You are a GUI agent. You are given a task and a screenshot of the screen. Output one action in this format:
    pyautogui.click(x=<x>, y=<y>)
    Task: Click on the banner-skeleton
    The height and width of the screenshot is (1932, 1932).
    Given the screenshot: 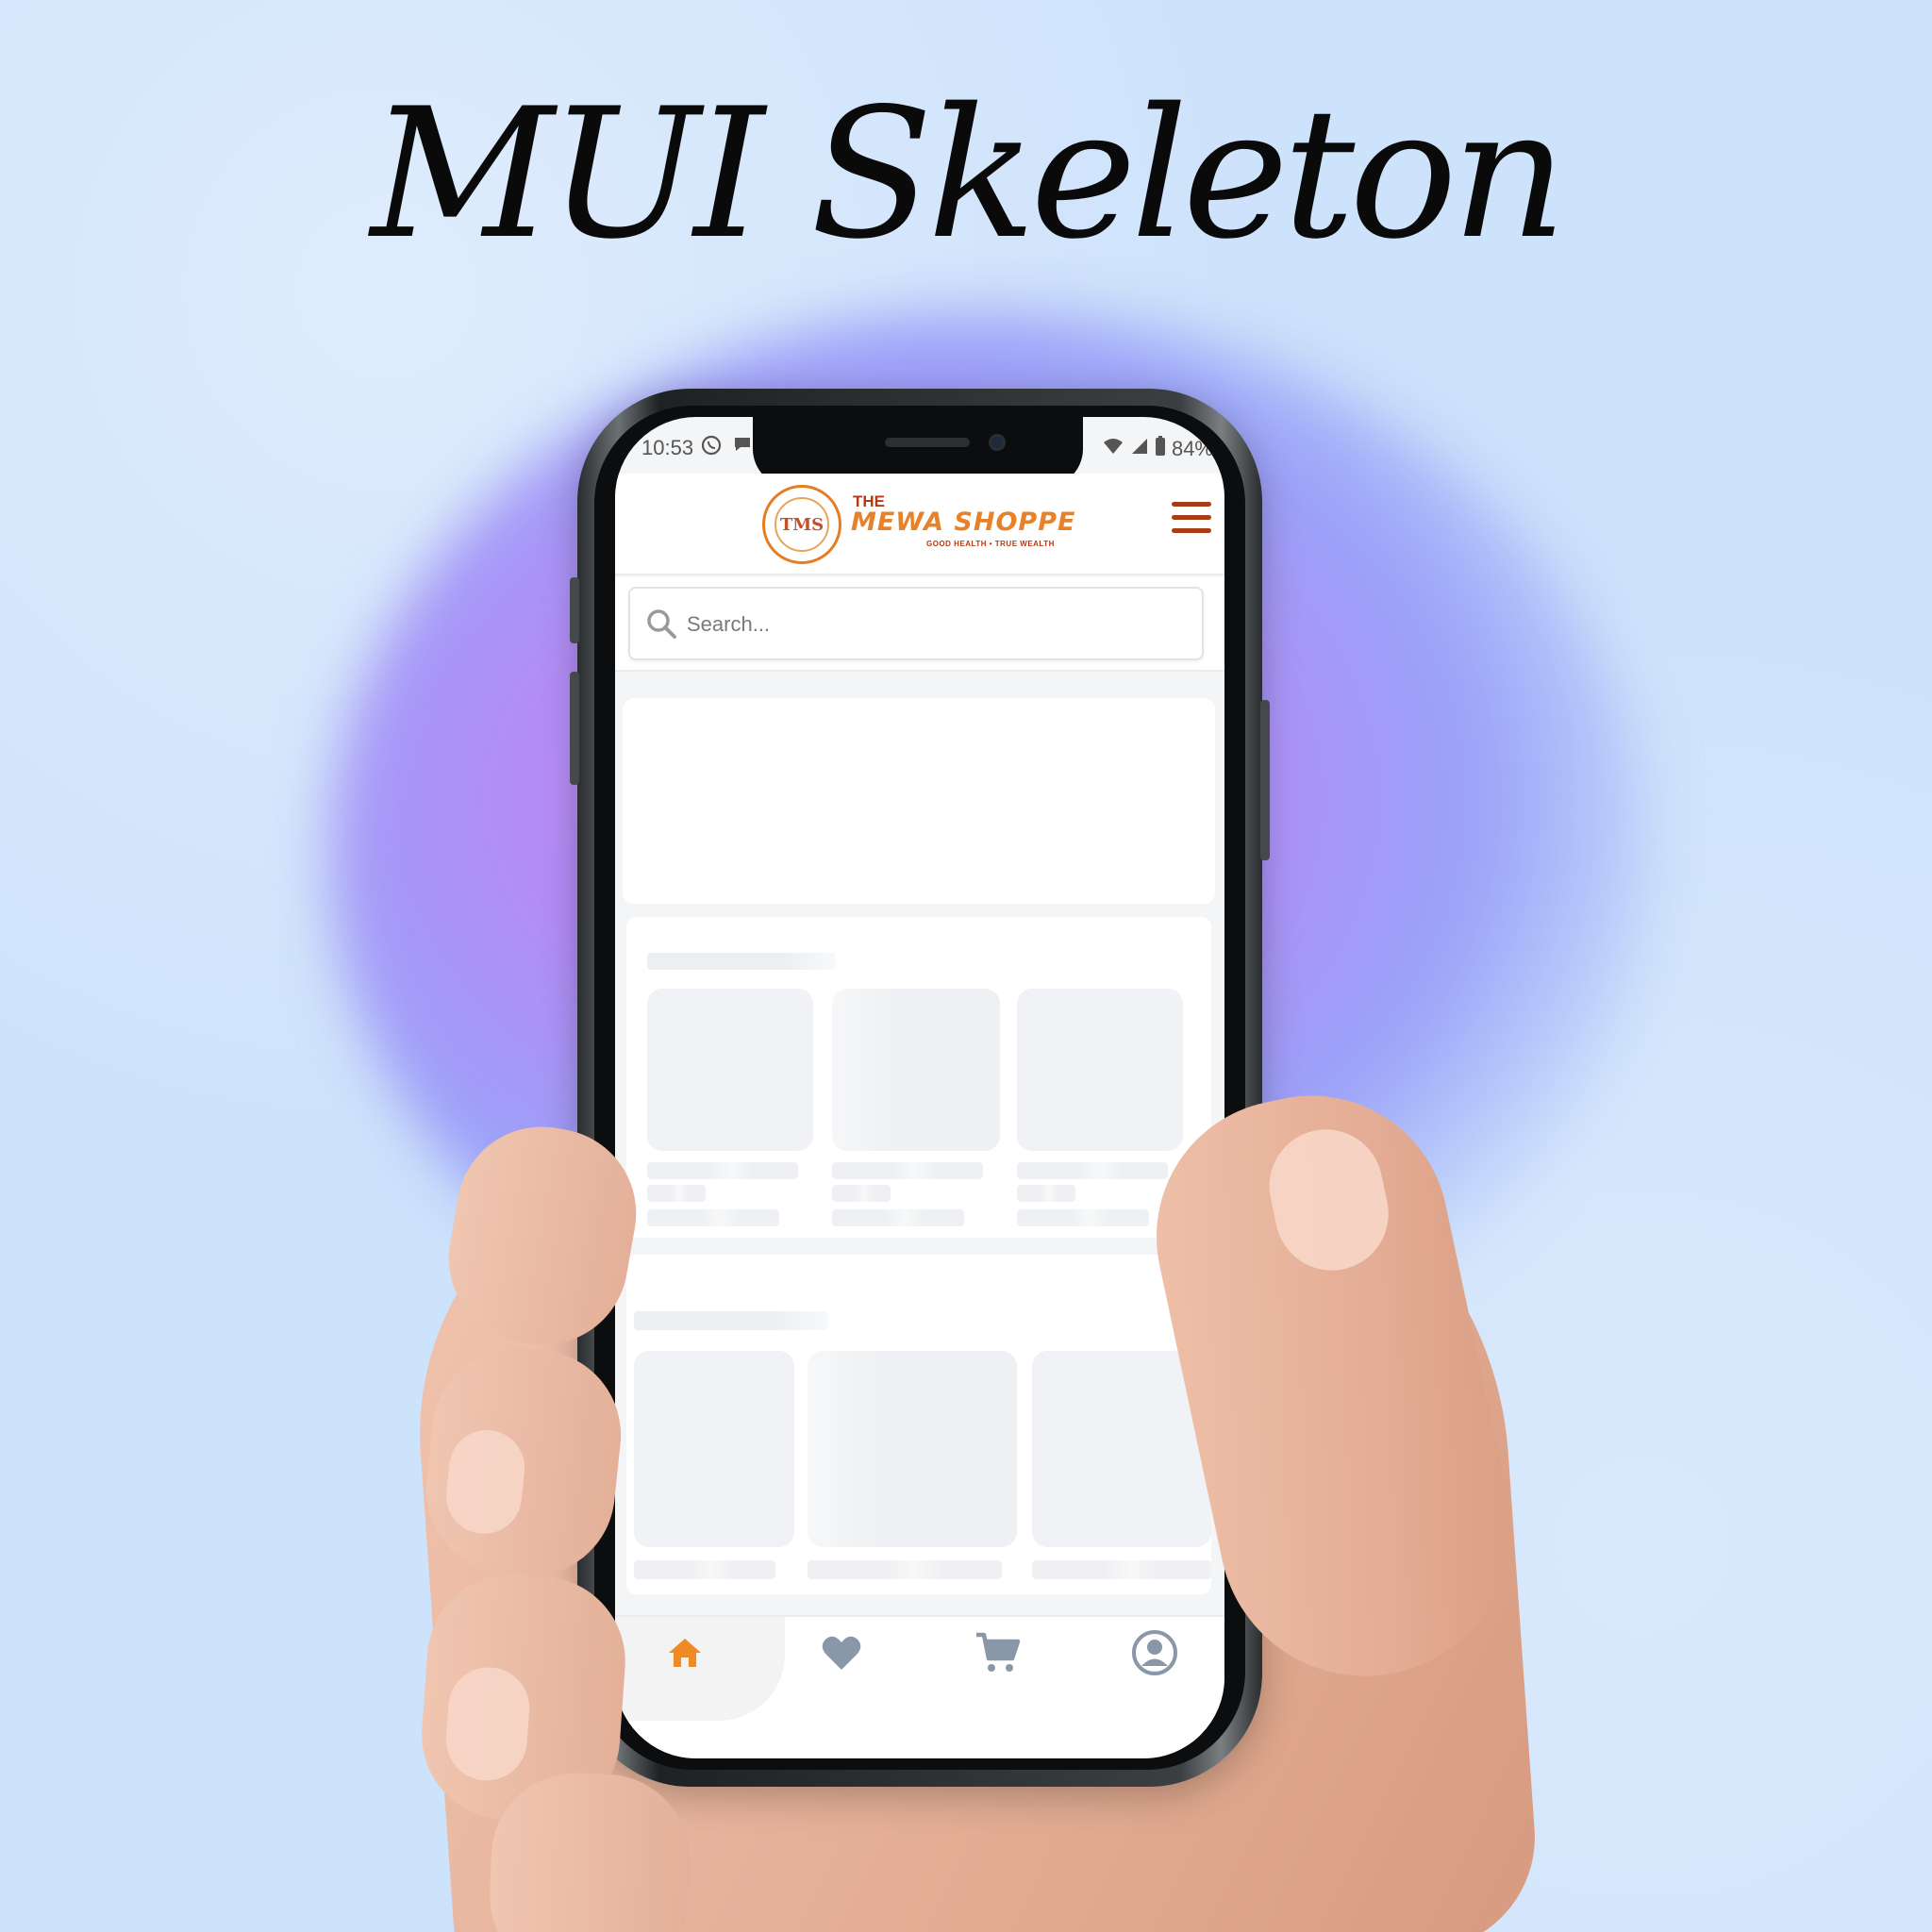 What is the action you would take?
    pyautogui.click(x=919, y=801)
    